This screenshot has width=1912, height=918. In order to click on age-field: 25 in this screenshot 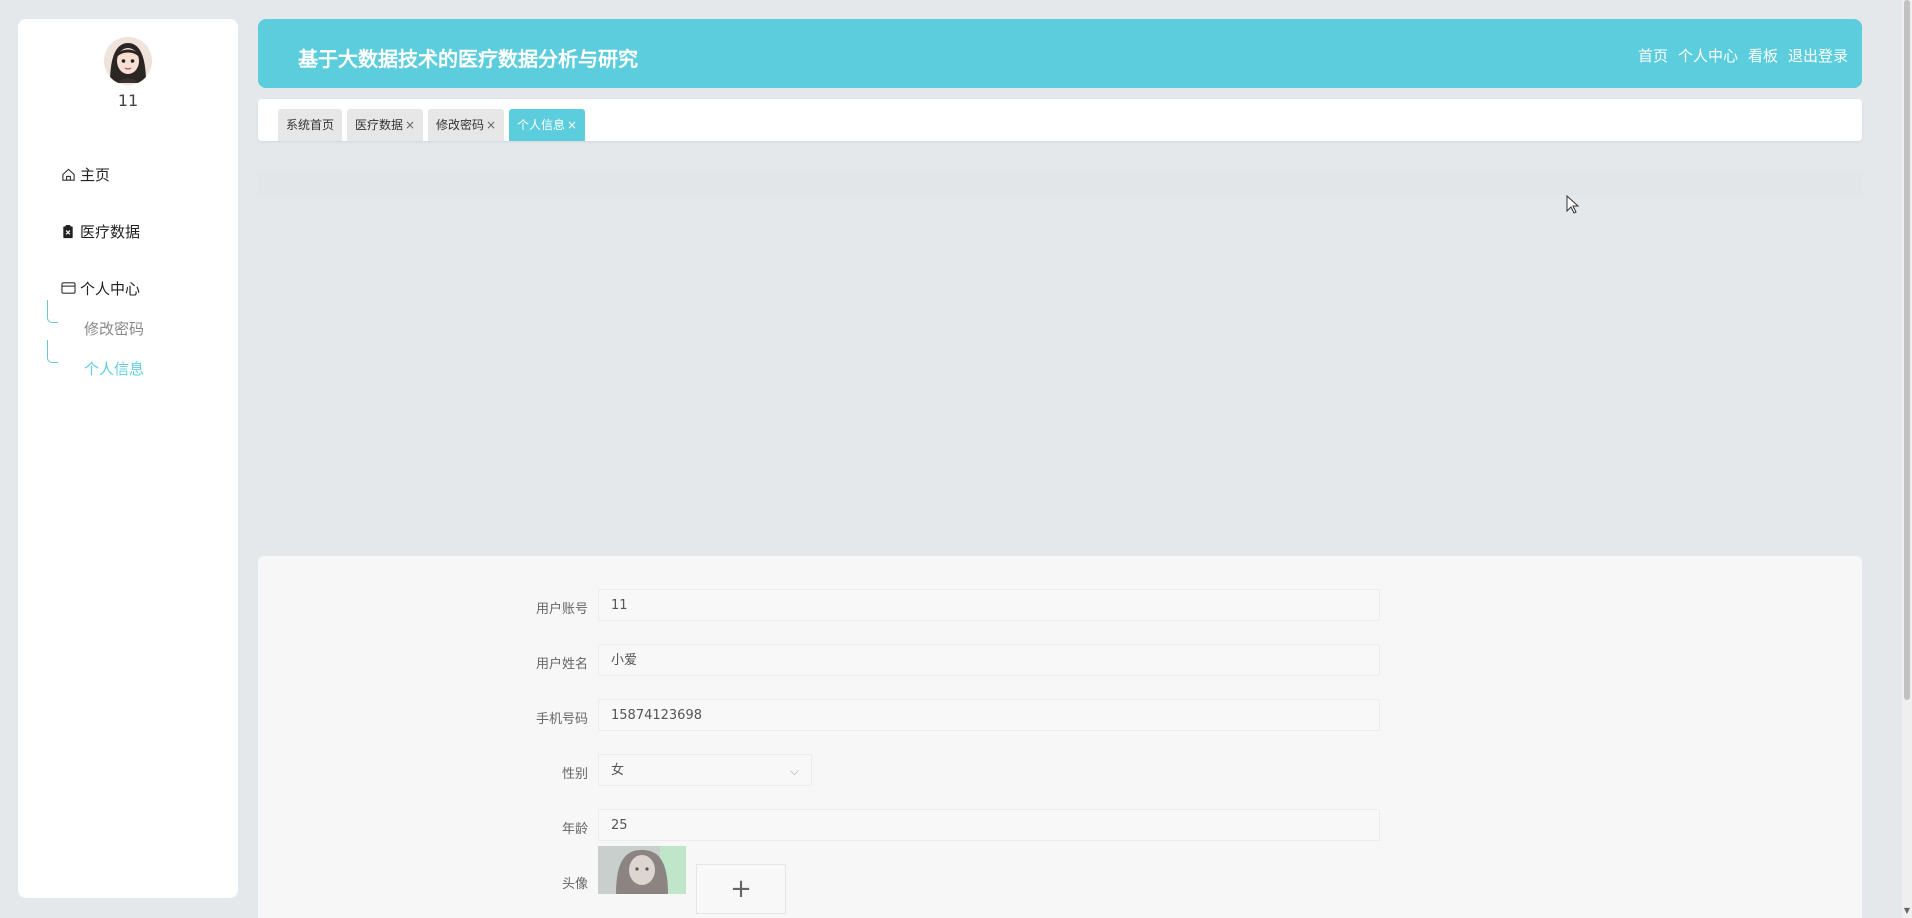, I will do `click(989, 825)`.